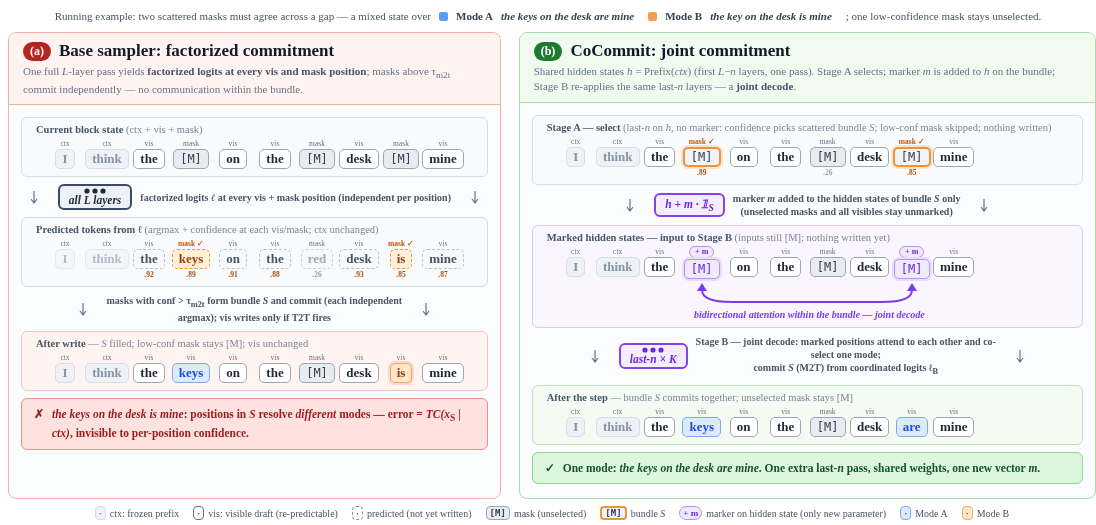  I want to click on legend-label: bundle S, so click(648, 513).